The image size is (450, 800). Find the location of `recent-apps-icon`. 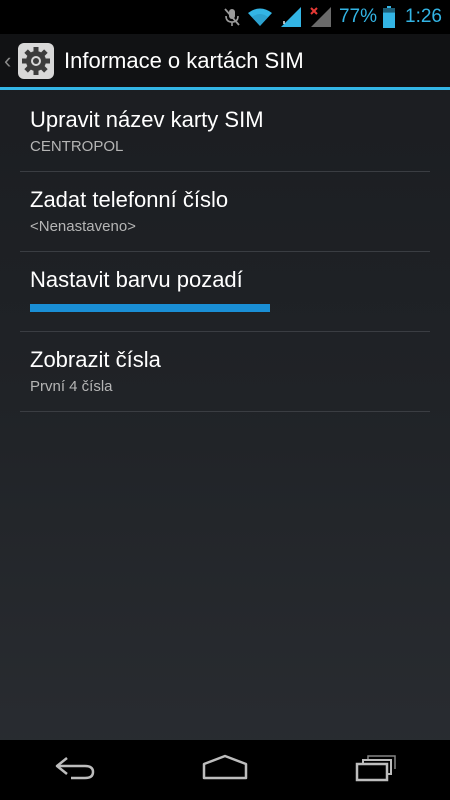

recent-apps-icon is located at coordinates (375, 770).